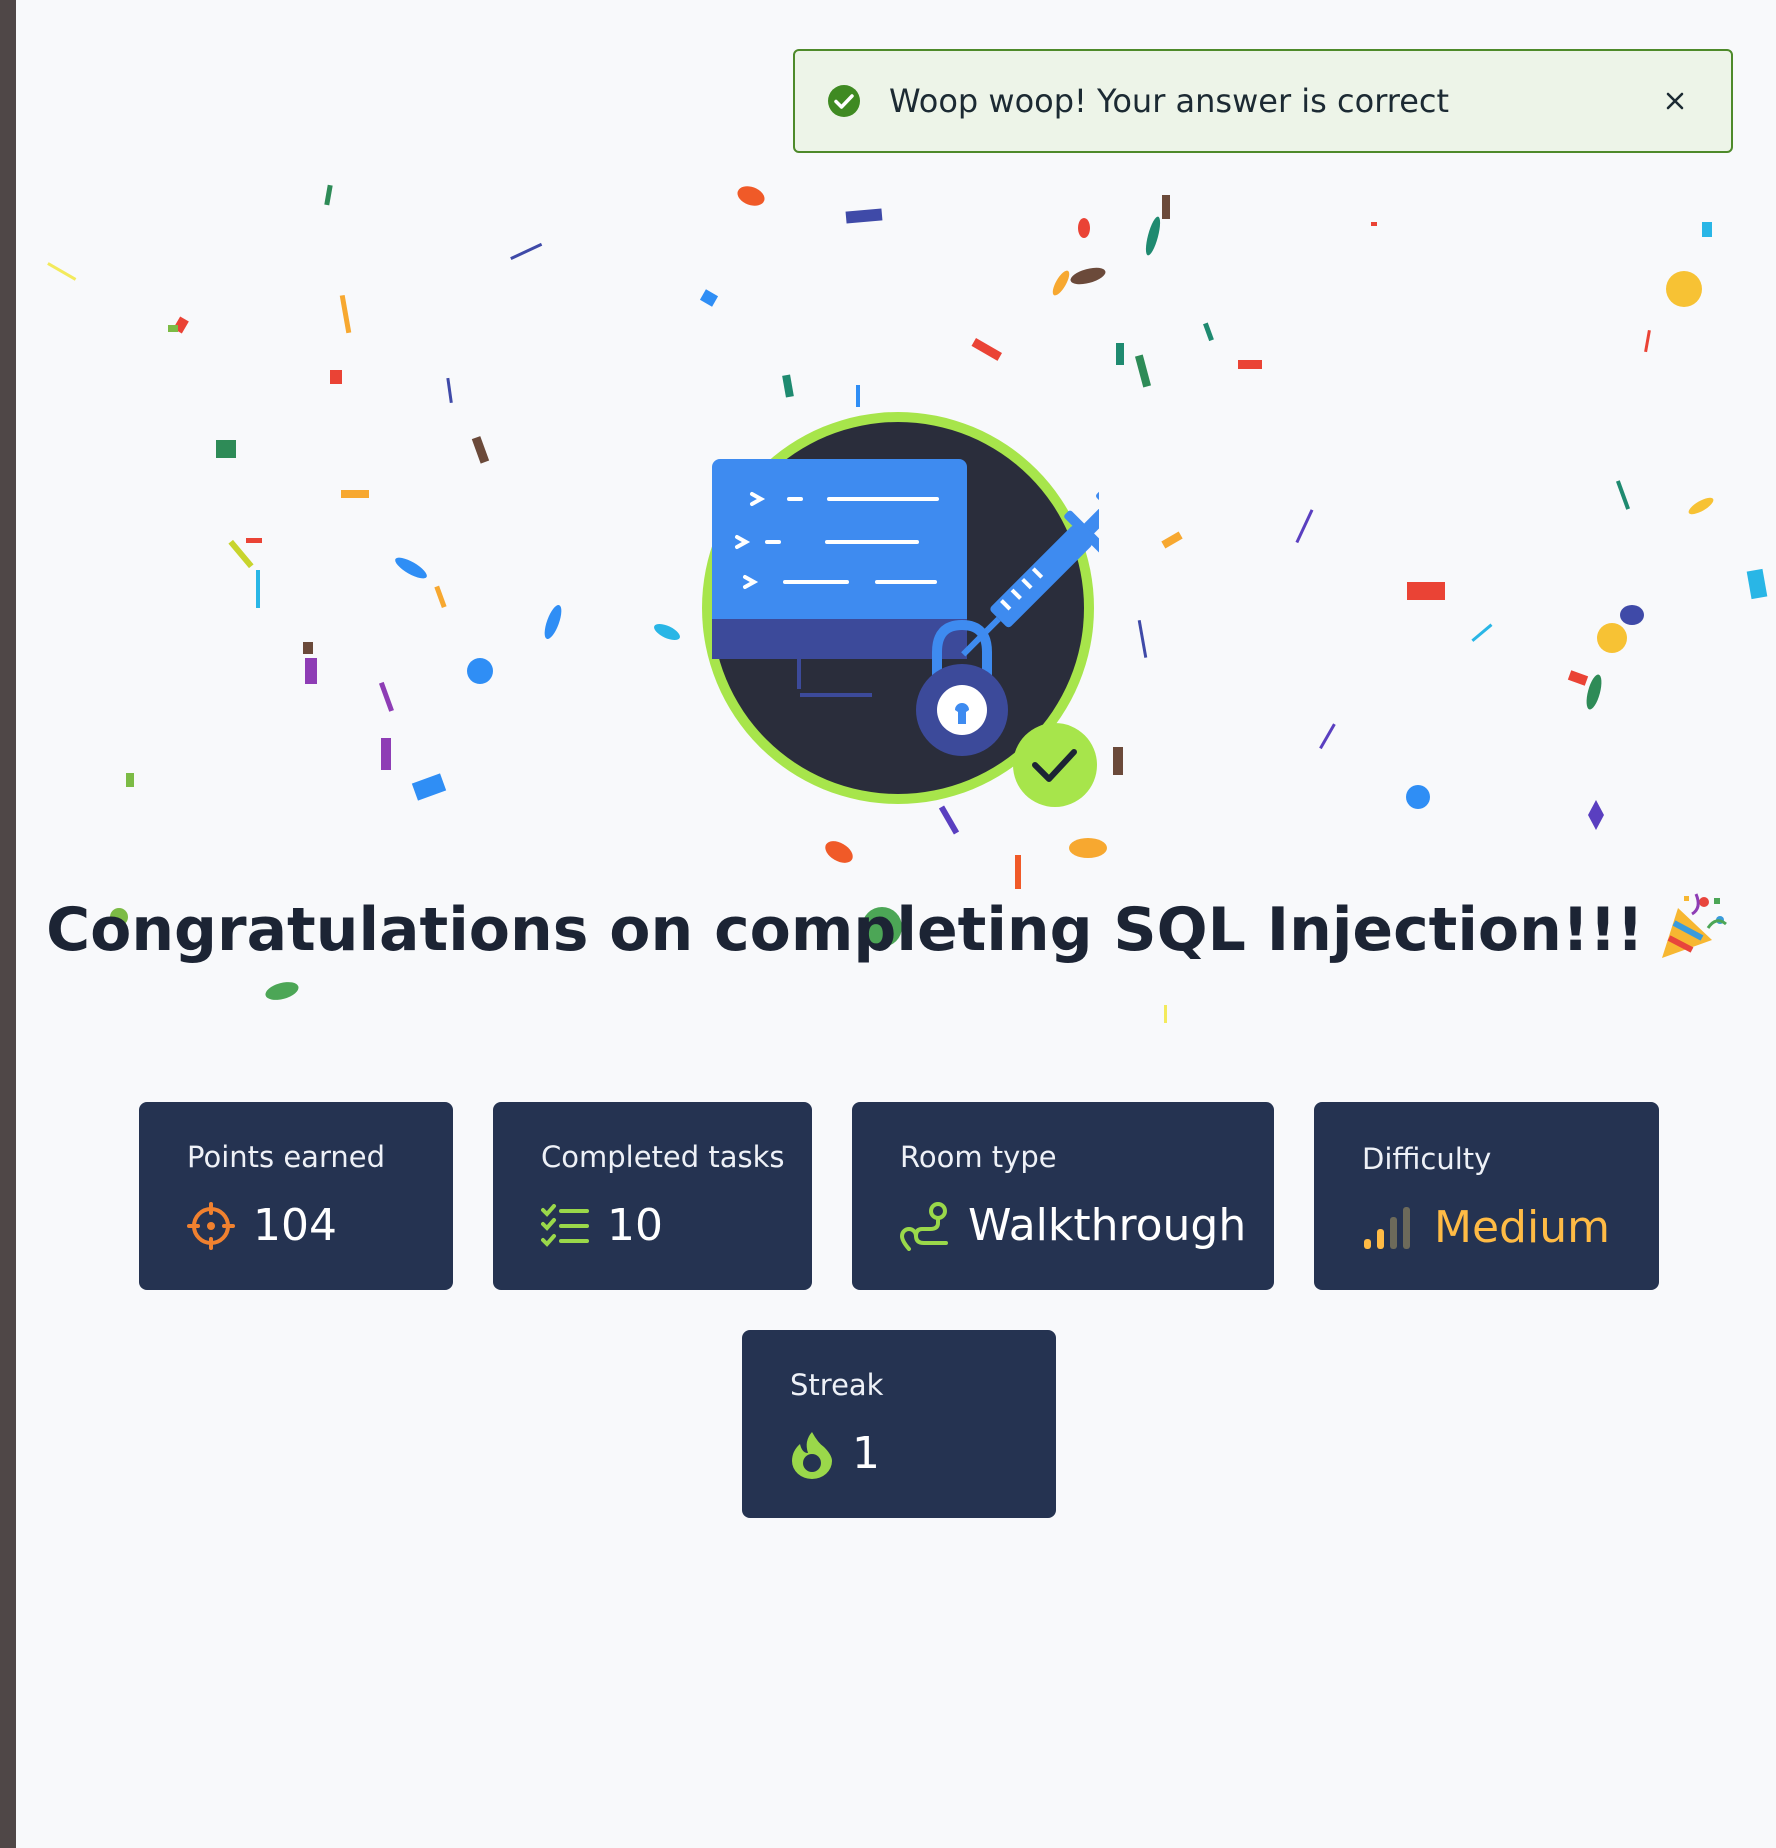 The height and width of the screenshot is (1848, 1776). What do you see at coordinates (295, 1225) in the screenshot?
I see `points-earned-value: 104` at bounding box center [295, 1225].